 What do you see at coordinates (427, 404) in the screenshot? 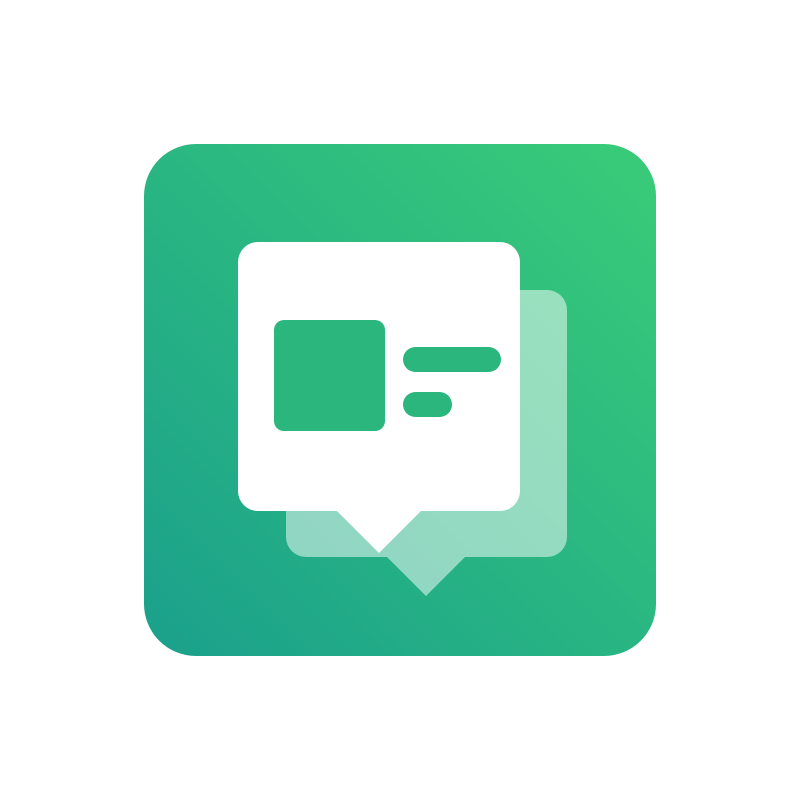
I see `text-line-short` at bounding box center [427, 404].